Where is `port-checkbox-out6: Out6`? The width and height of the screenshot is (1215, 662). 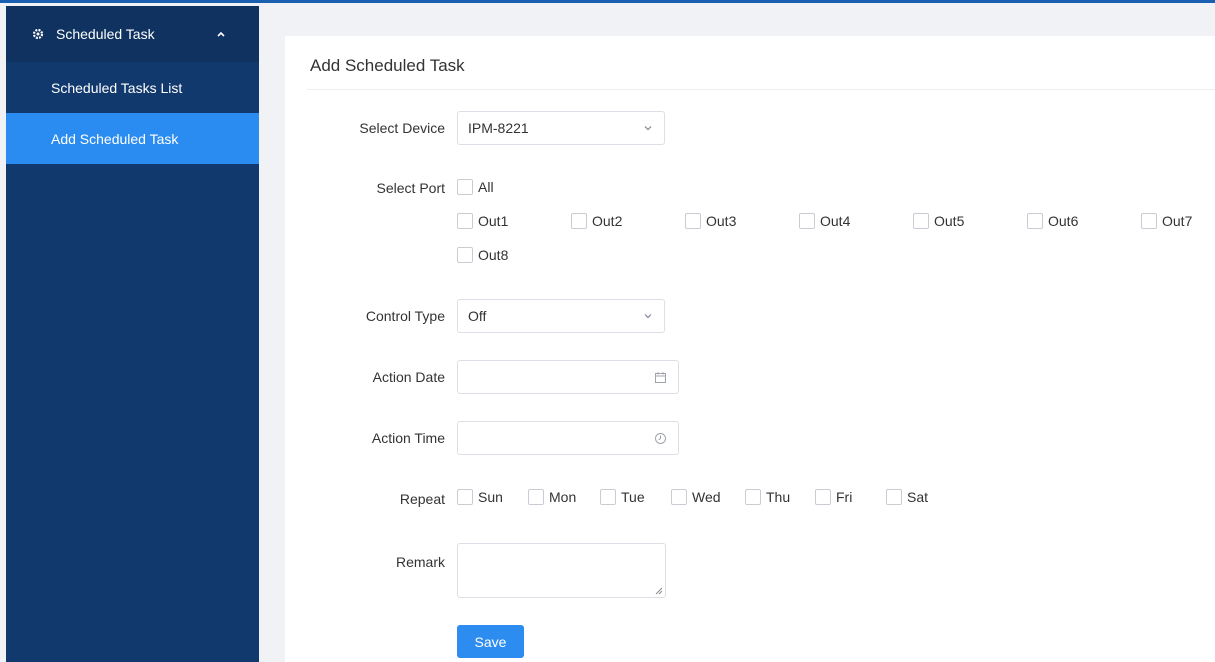
port-checkbox-out6: Out6 is located at coordinates (1052, 221).